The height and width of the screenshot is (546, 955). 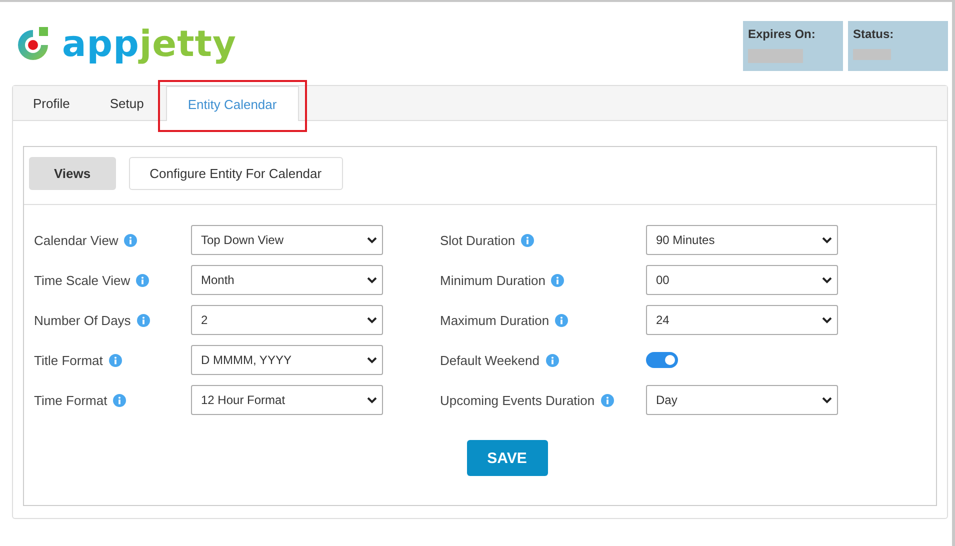 I want to click on field-label: Minimum Duration, so click(x=493, y=280).